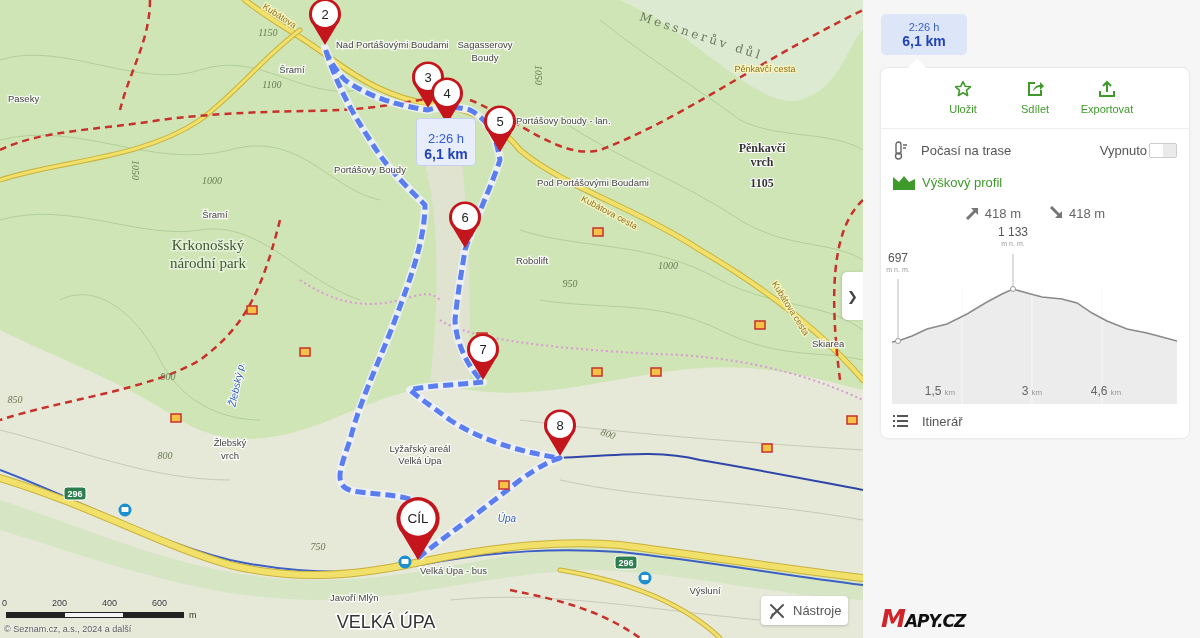  I want to click on contour-elevation: 1150, so click(268, 32).